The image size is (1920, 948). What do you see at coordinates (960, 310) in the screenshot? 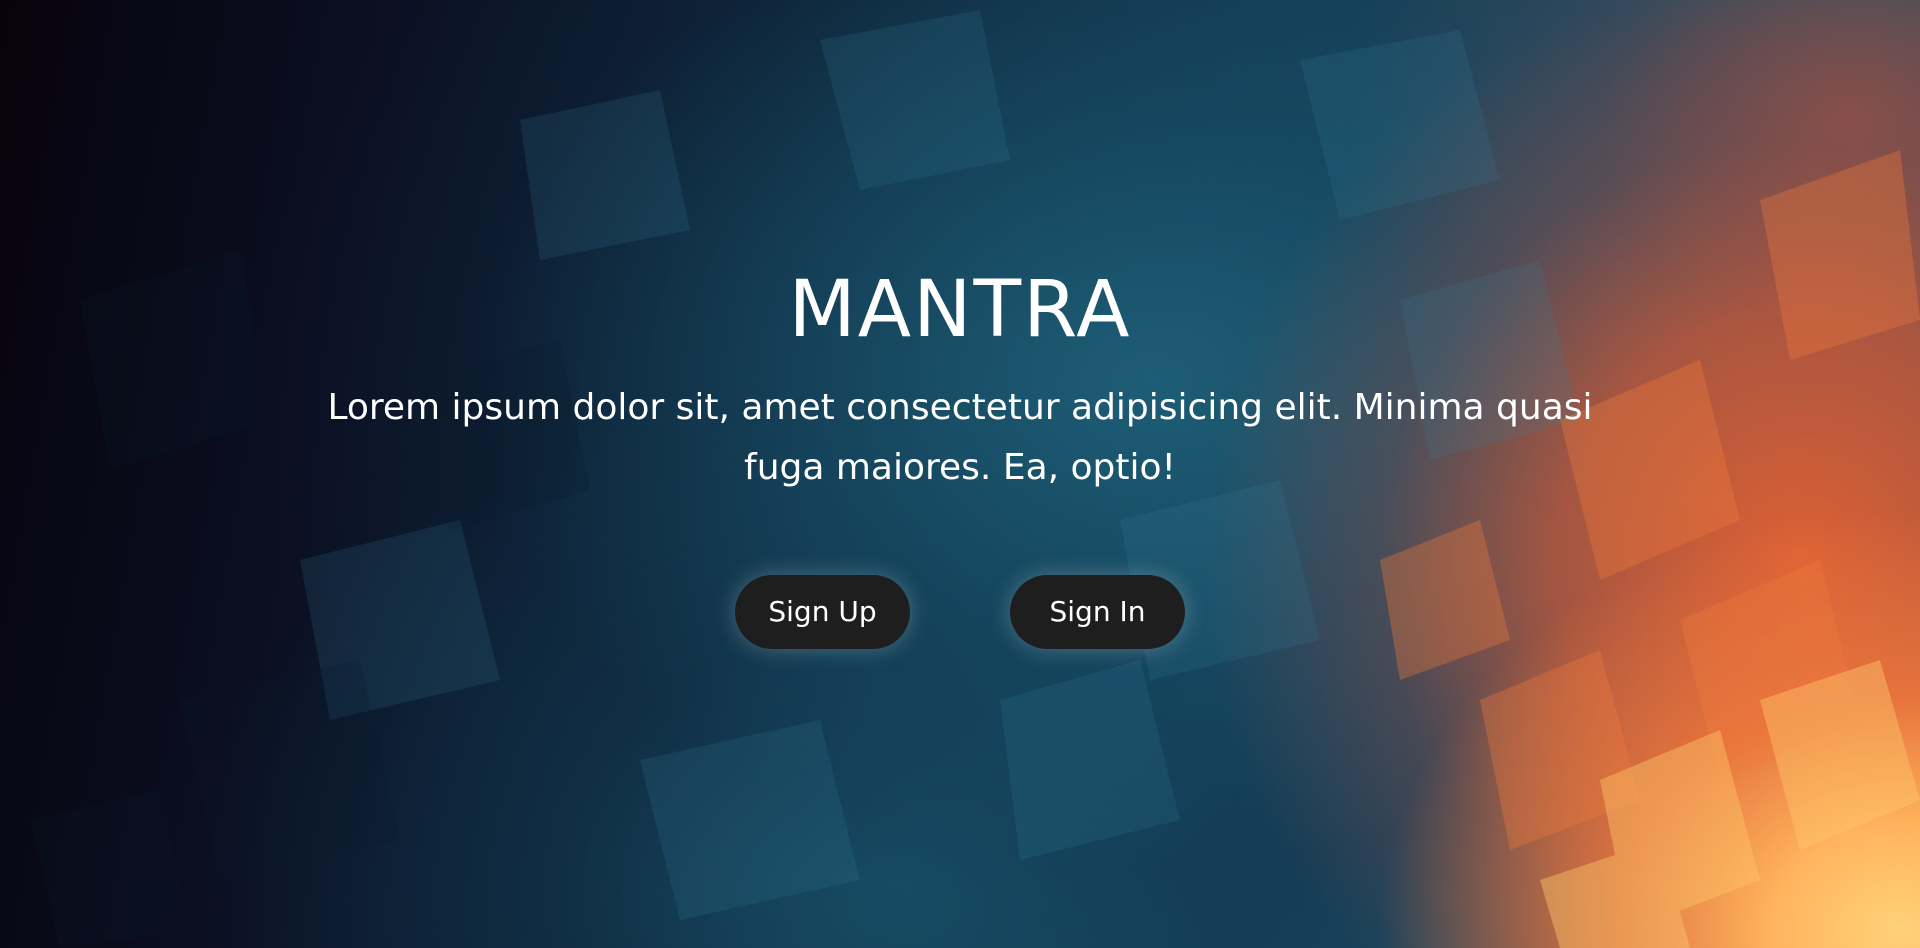
I see `site-title: MANTRA` at bounding box center [960, 310].